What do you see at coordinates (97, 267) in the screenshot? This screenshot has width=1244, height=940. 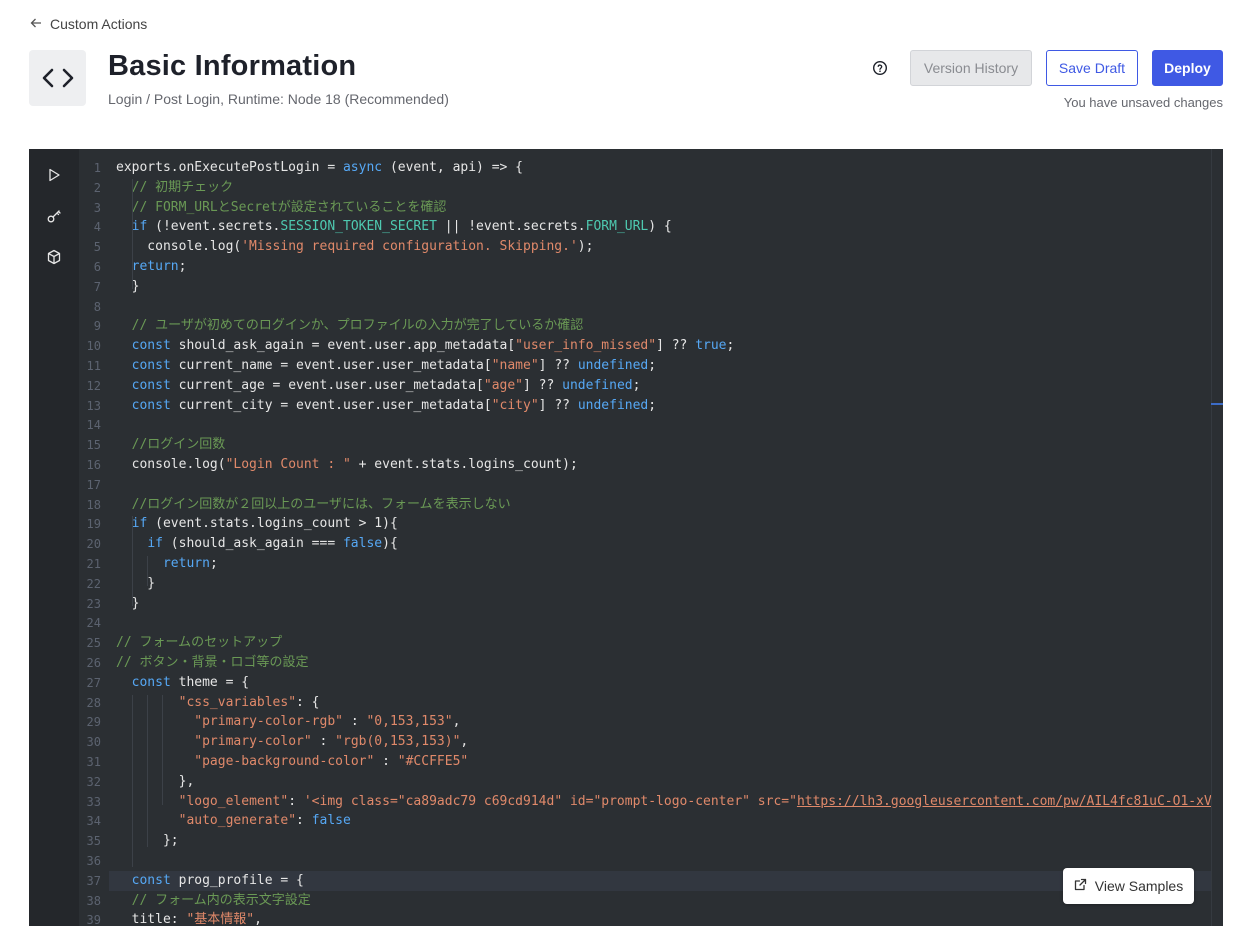 I see `line-number: 6` at bounding box center [97, 267].